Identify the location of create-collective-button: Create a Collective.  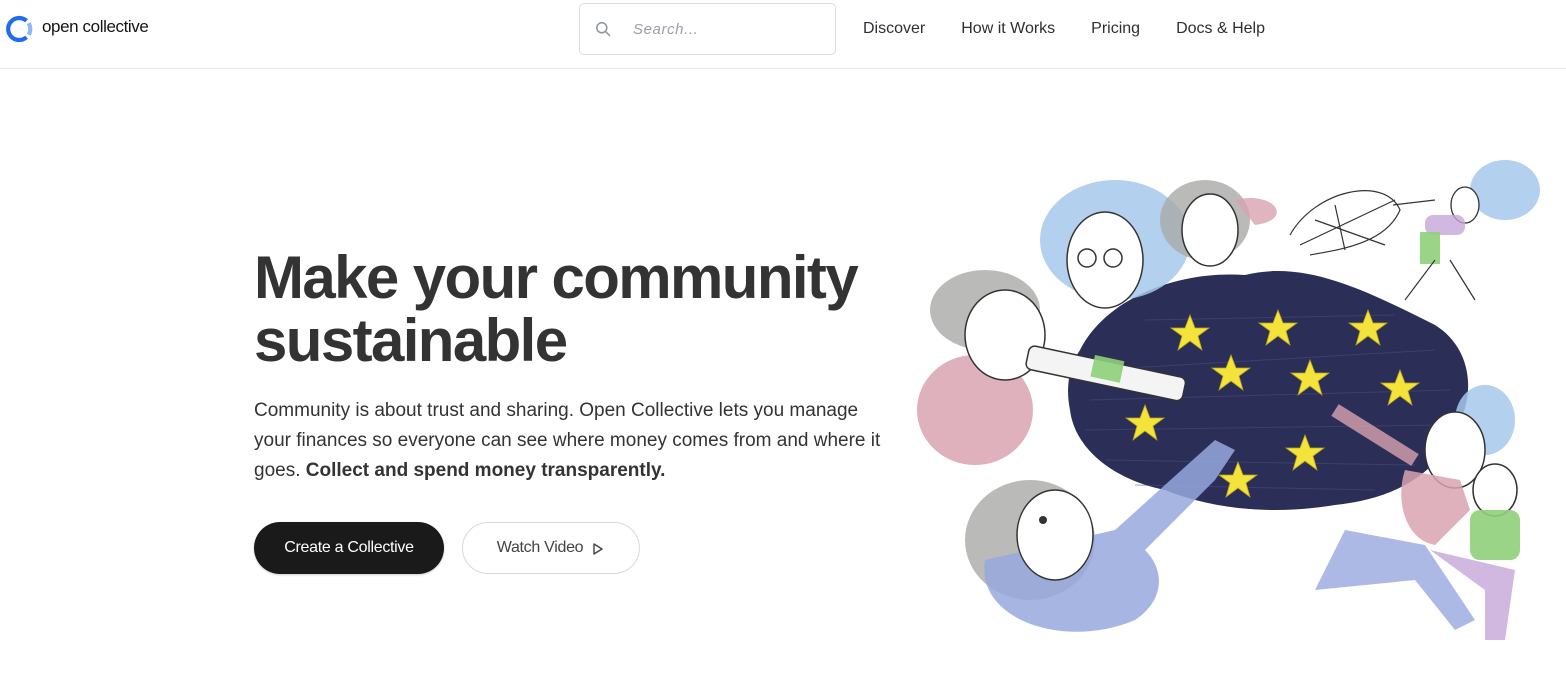
(349, 548).